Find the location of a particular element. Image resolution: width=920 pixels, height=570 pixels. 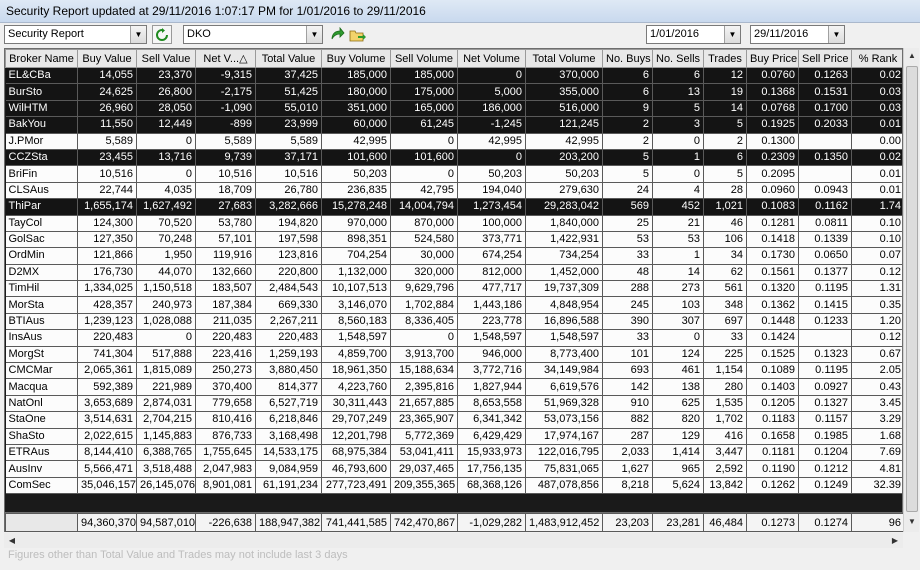

refresh-icon is located at coordinates (162, 34).